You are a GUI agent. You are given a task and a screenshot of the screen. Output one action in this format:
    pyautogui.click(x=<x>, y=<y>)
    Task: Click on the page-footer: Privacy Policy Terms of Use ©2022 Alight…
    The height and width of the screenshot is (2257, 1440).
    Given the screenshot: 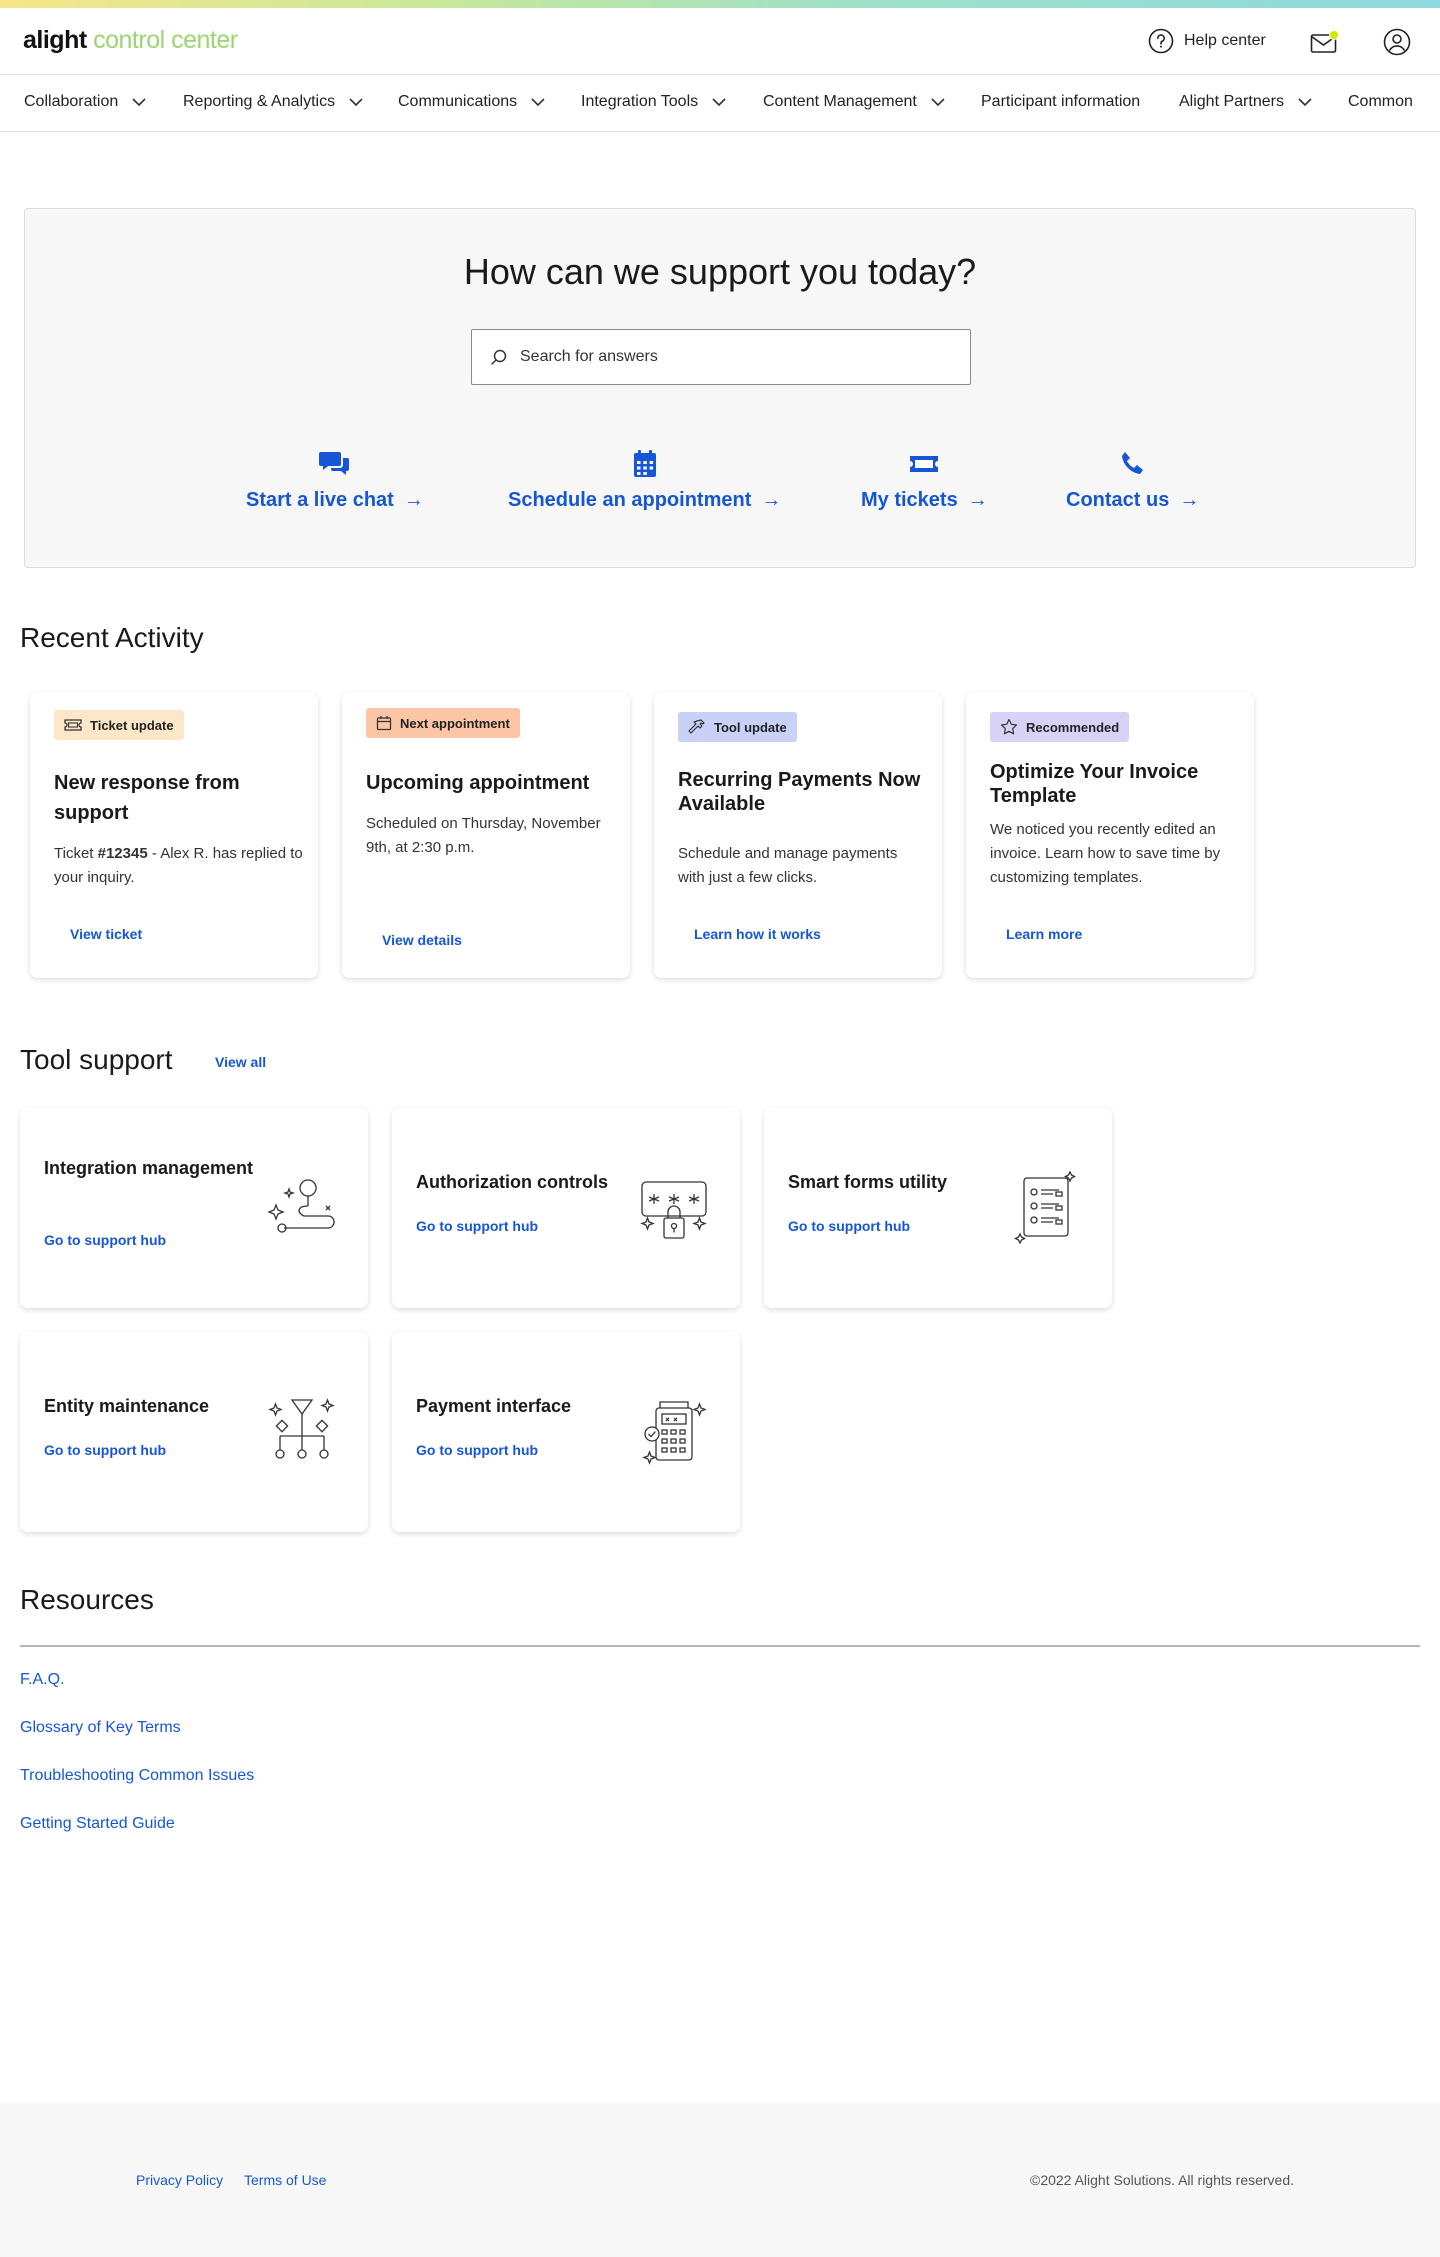 What is the action you would take?
    pyautogui.click(x=720, y=2179)
    